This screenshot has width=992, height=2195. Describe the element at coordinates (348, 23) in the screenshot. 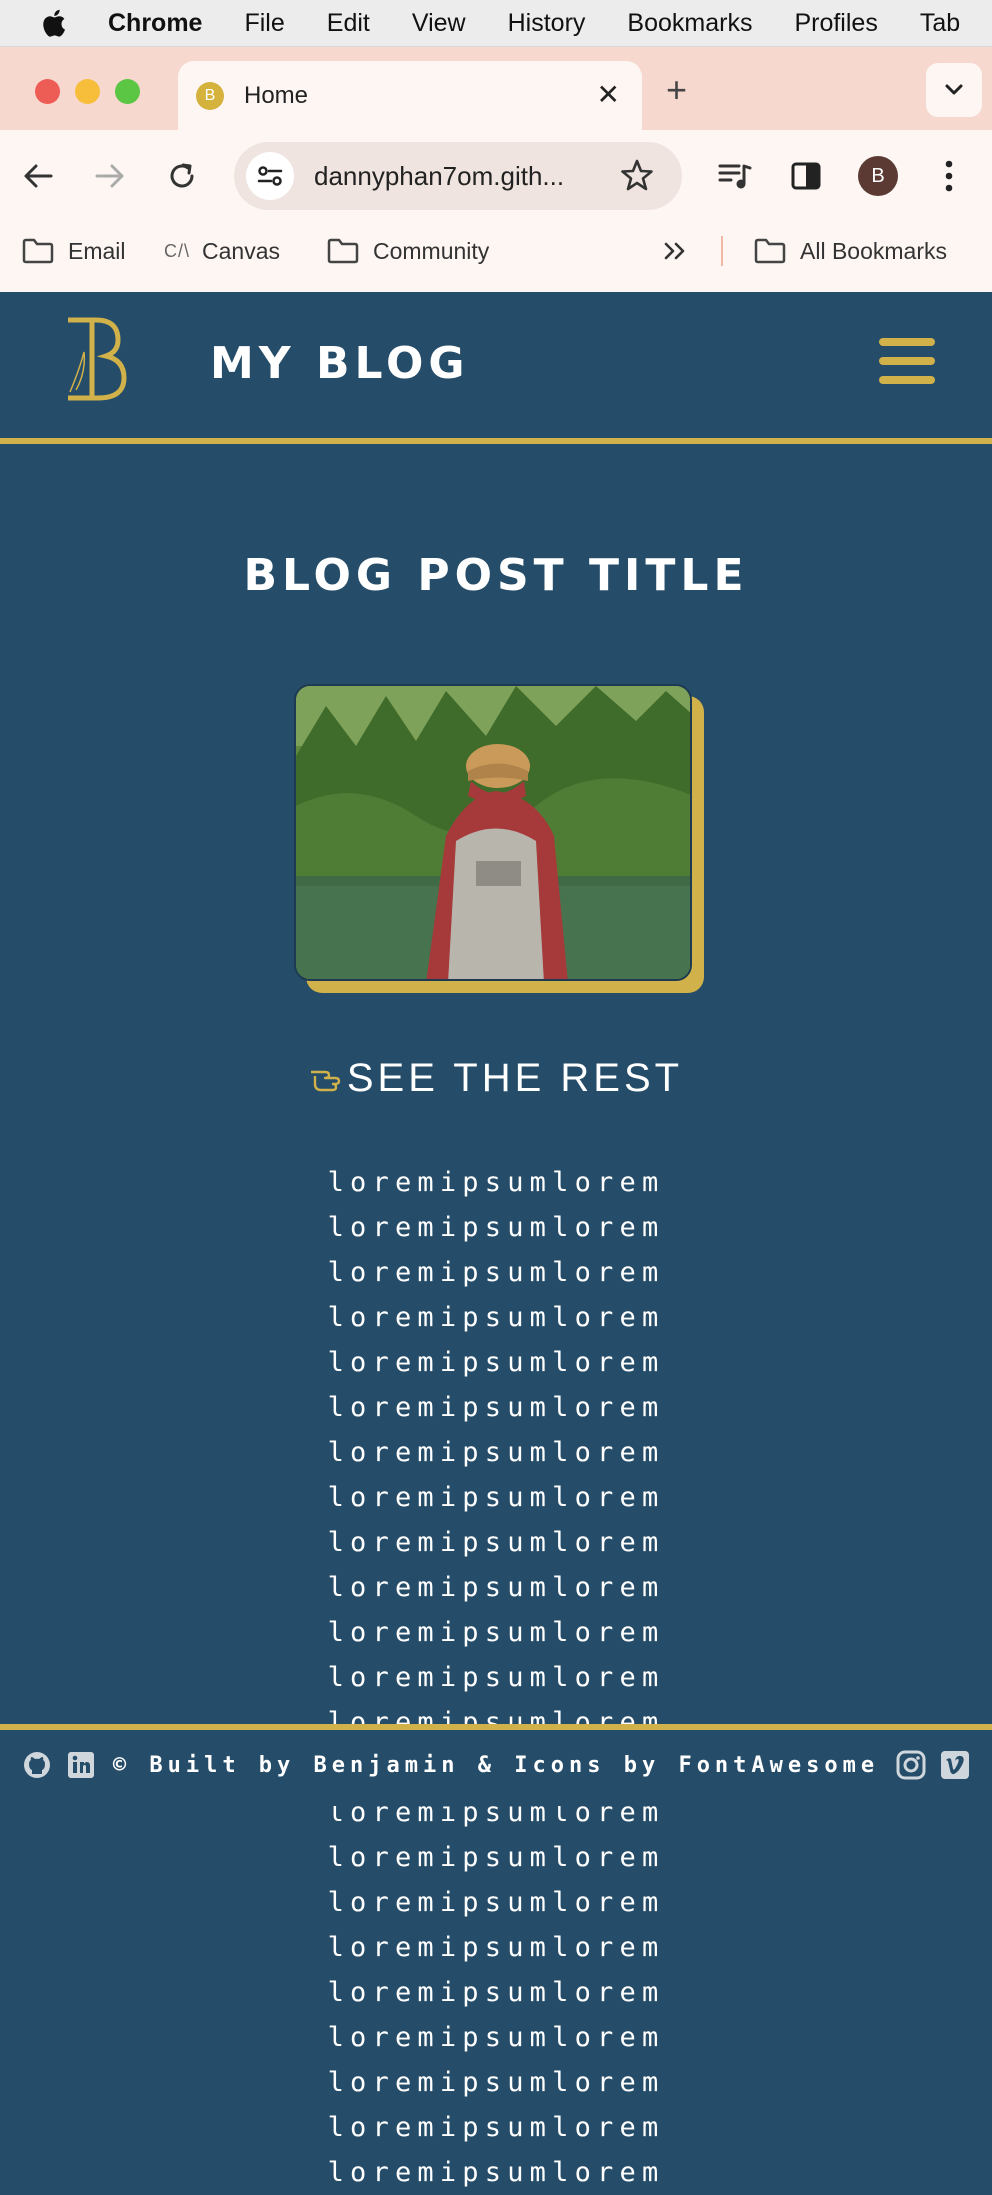

I see `menu-edit: Edit` at that location.